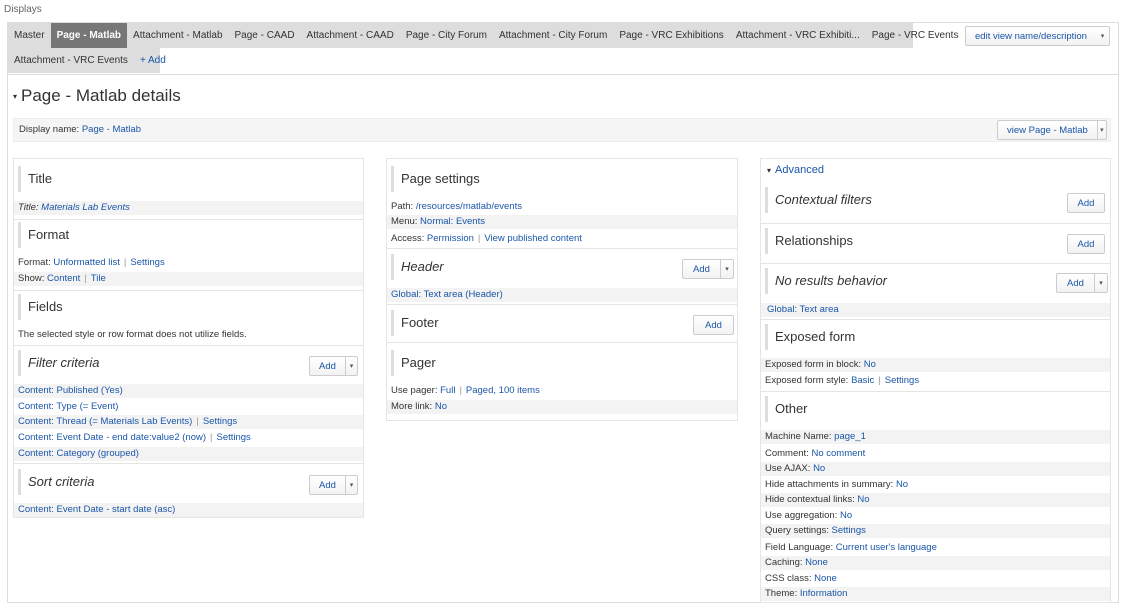 This screenshot has height=603, width=1126. I want to click on other-row: Hide contextual links: No, so click(935, 500).